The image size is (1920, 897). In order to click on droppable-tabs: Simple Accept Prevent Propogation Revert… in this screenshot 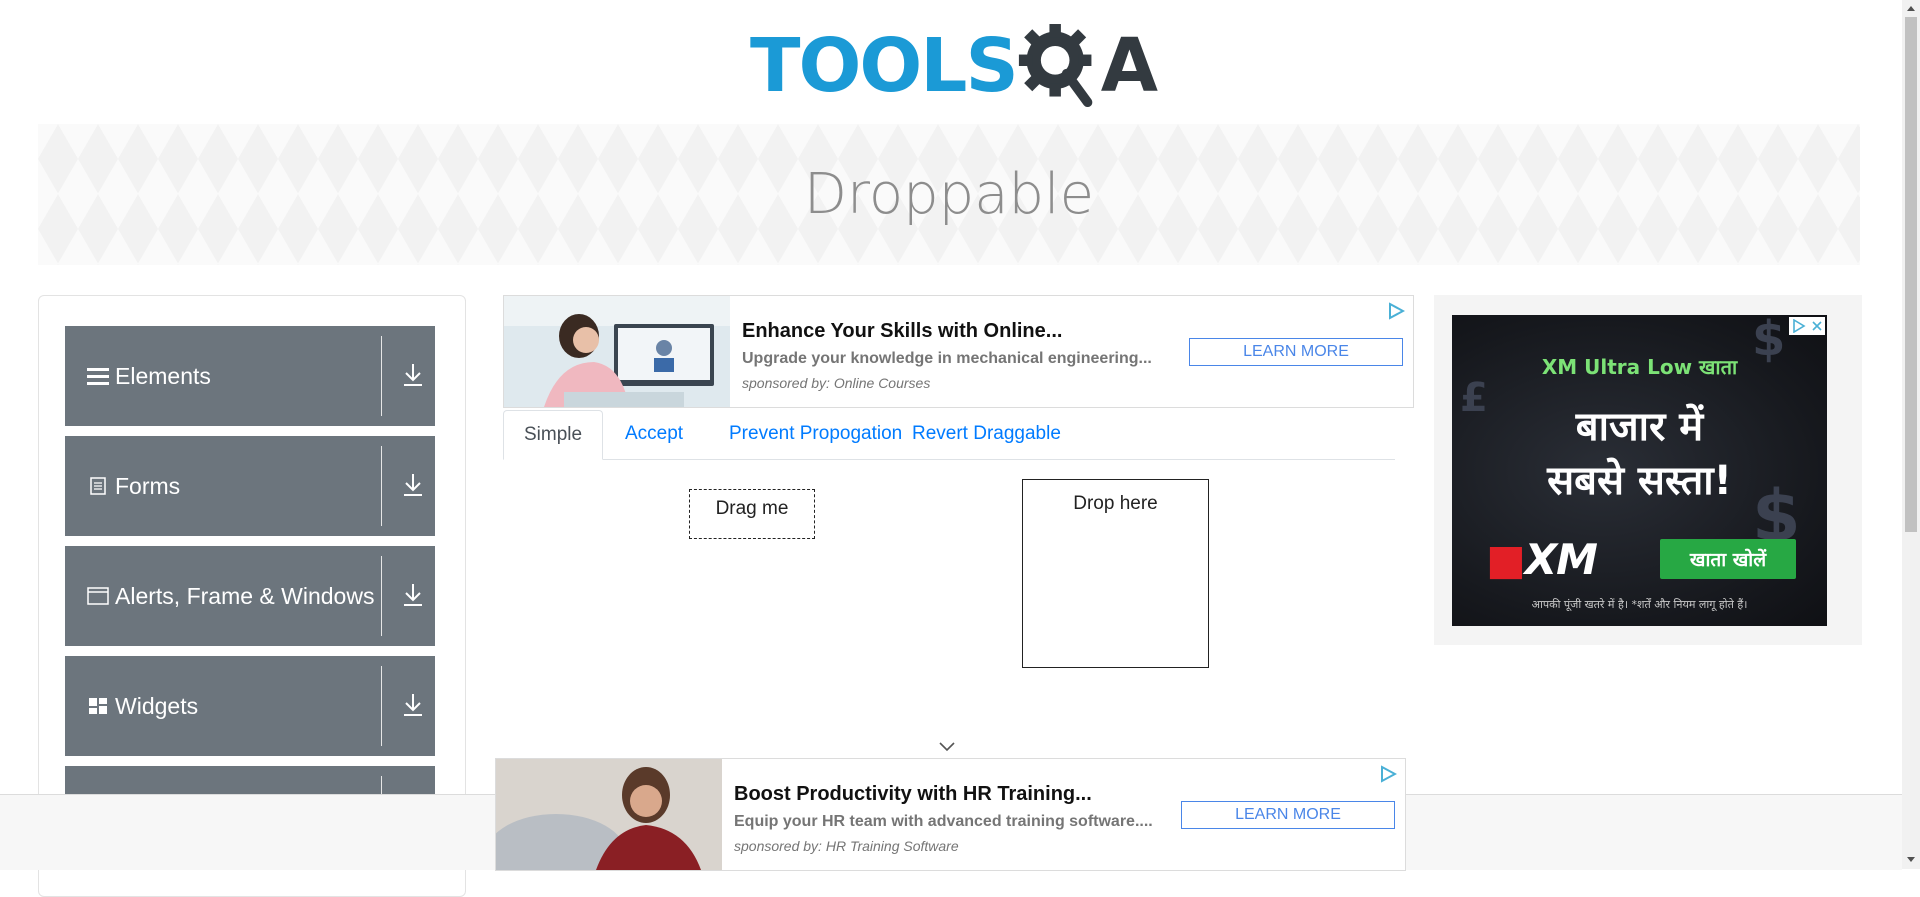, I will do `click(949, 435)`.